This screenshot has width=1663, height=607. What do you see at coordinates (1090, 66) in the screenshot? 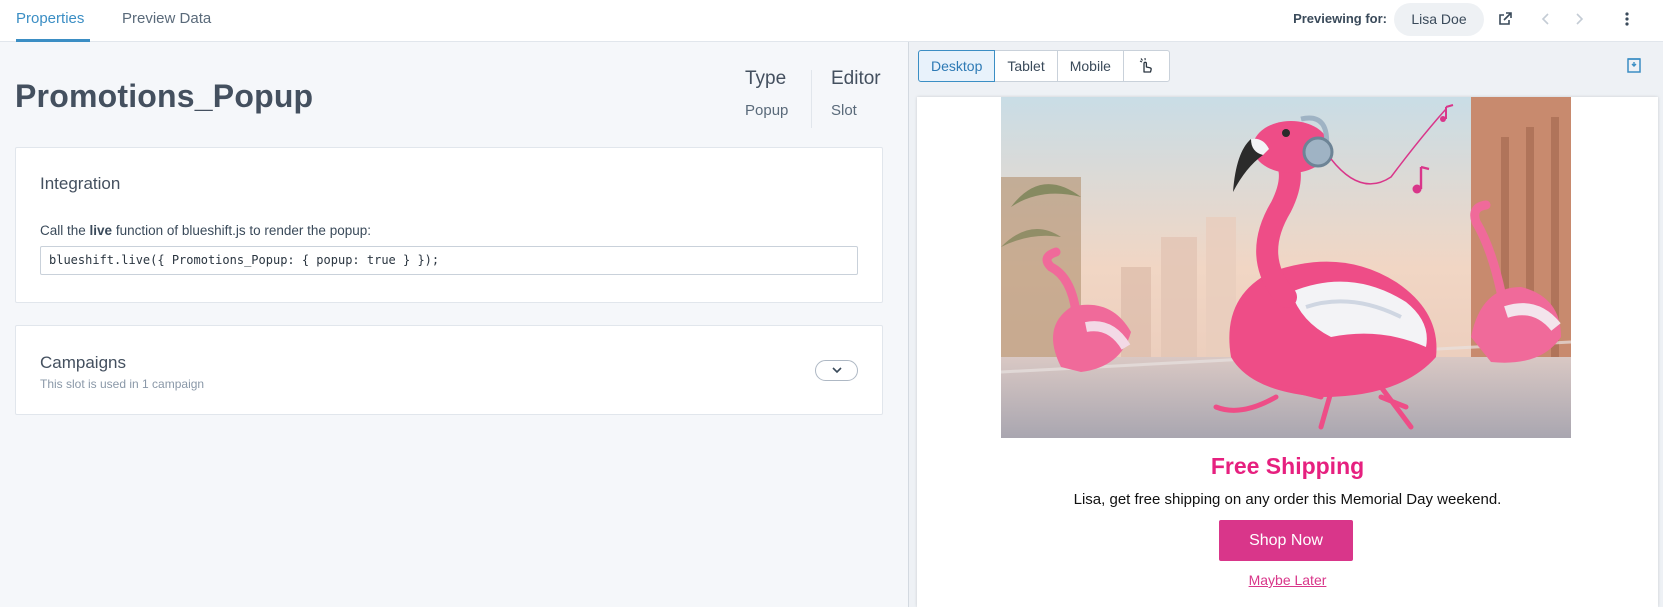
I see `device-mobile-button: Mobile` at bounding box center [1090, 66].